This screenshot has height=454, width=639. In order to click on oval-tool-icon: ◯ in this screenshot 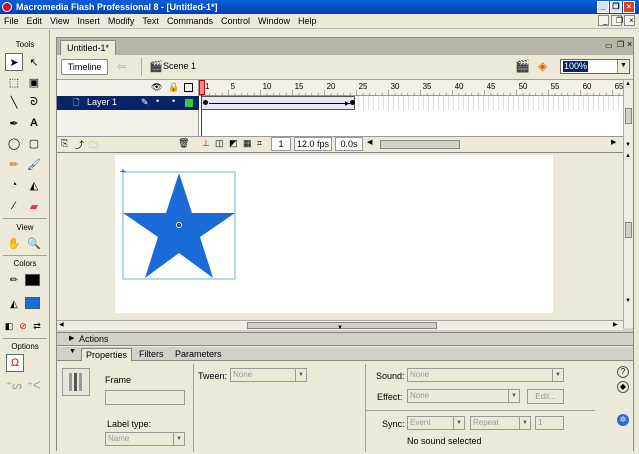, I will do `click(14, 143)`.